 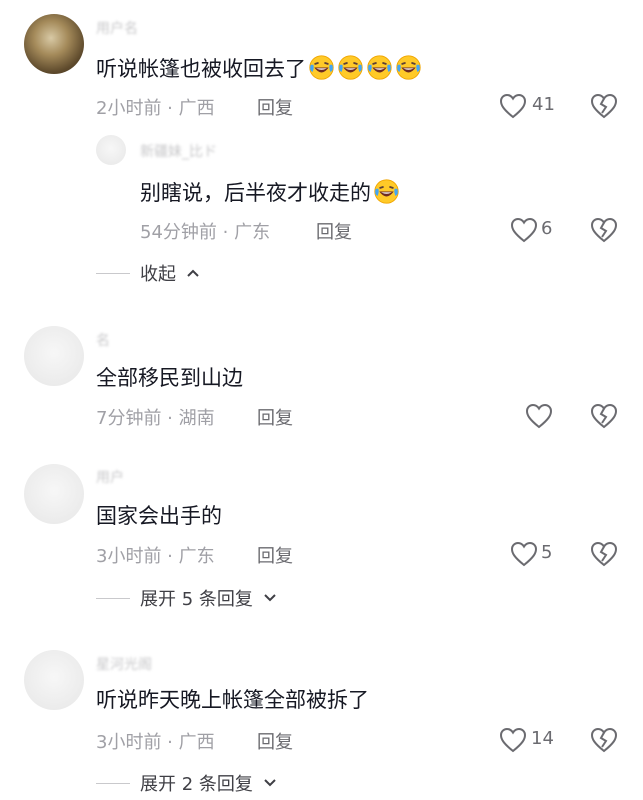 I want to click on expand-replies-button: 展开 2 条回复, so click(x=186, y=783).